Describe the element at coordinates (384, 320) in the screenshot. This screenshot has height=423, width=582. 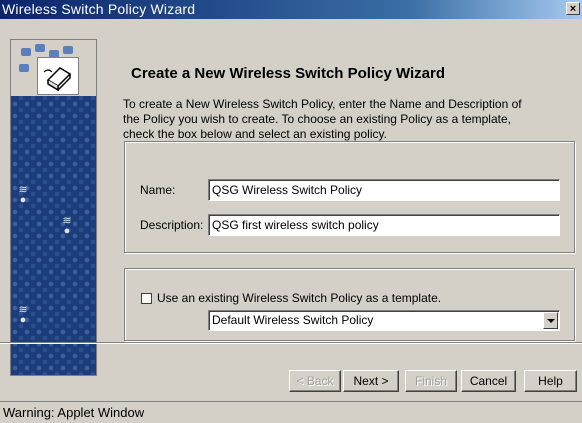
I see `template-policy-select: Default Wireless Switch Policy` at that location.